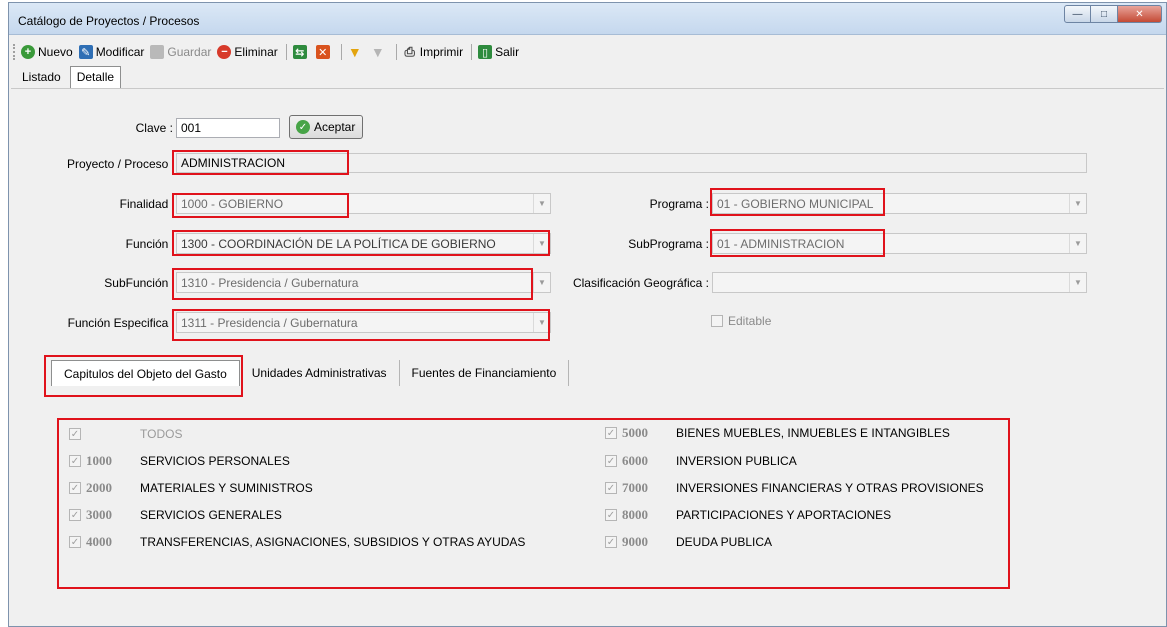 Image resolution: width=1167 pixels, height=627 pixels. What do you see at coordinates (1104, 14) in the screenshot?
I see `maximize-button: □` at bounding box center [1104, 14].